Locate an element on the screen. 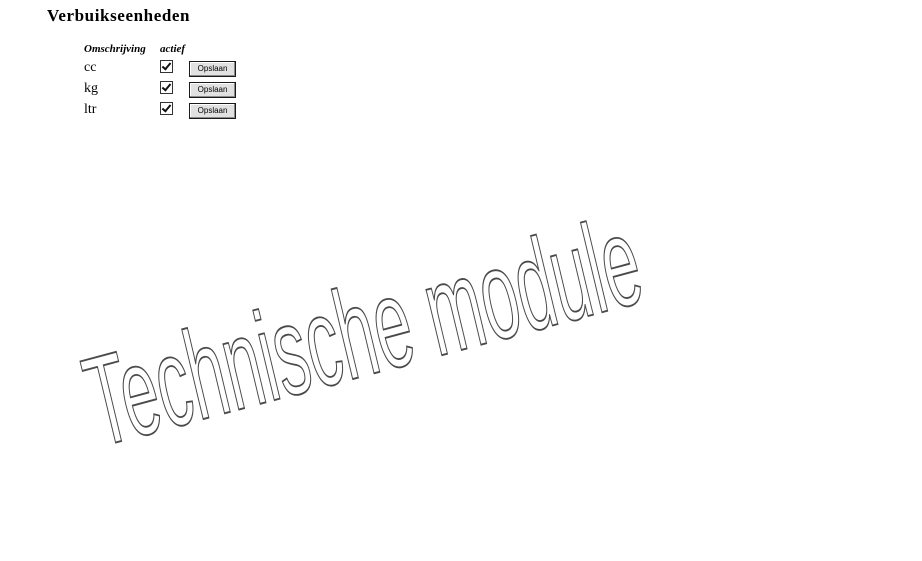 The height and width of the screenshot is (561, 922). page-title: Verbuikseenheden is located at coordinates (119, 15).